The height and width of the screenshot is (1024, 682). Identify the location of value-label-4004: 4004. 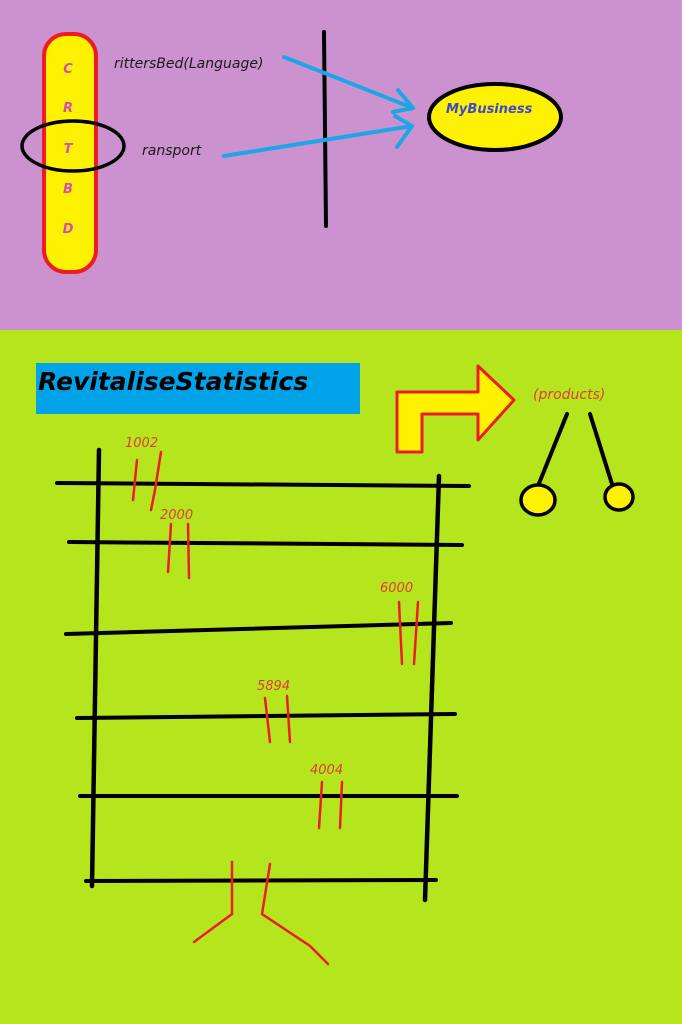
(327, 770).